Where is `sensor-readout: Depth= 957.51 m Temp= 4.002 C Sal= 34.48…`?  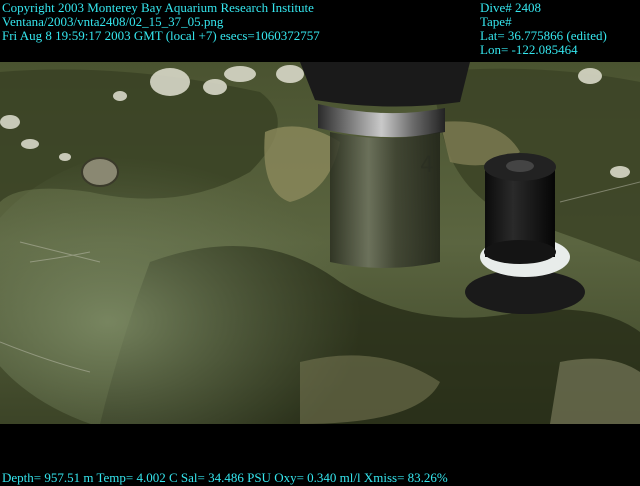 sensor-readout: Depth= 957.51 m Temp= 4.002 C Sal= 34.48… is located at coordinates (225, 477).